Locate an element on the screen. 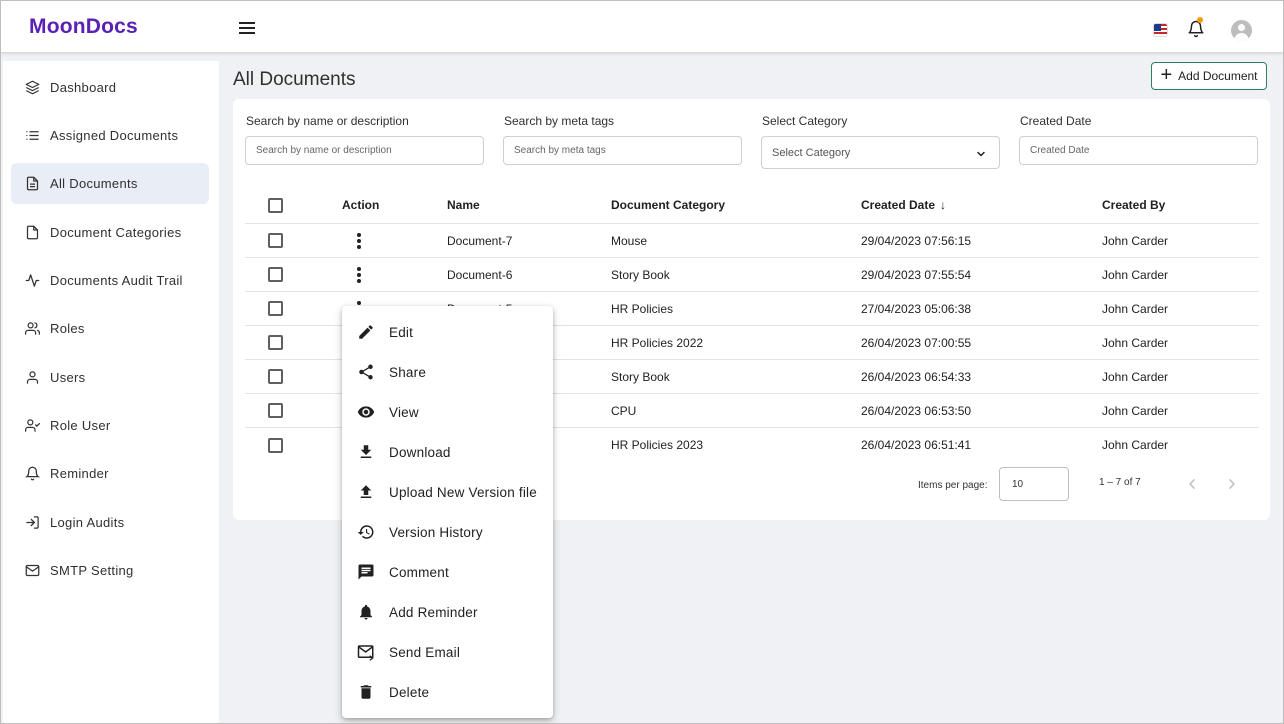 The height and width of the screenshot is (724, 1284). add-document-label: Add Document is located at coordinates (1218, 76).